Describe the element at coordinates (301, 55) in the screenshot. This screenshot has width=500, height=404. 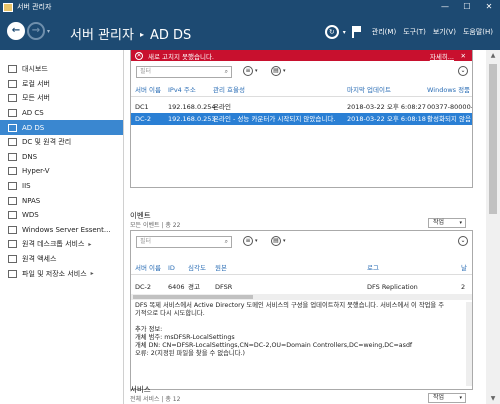
I see `error-banner: ✕ 새로 고치지 못했습니다. 자세히... ✕` at that location.